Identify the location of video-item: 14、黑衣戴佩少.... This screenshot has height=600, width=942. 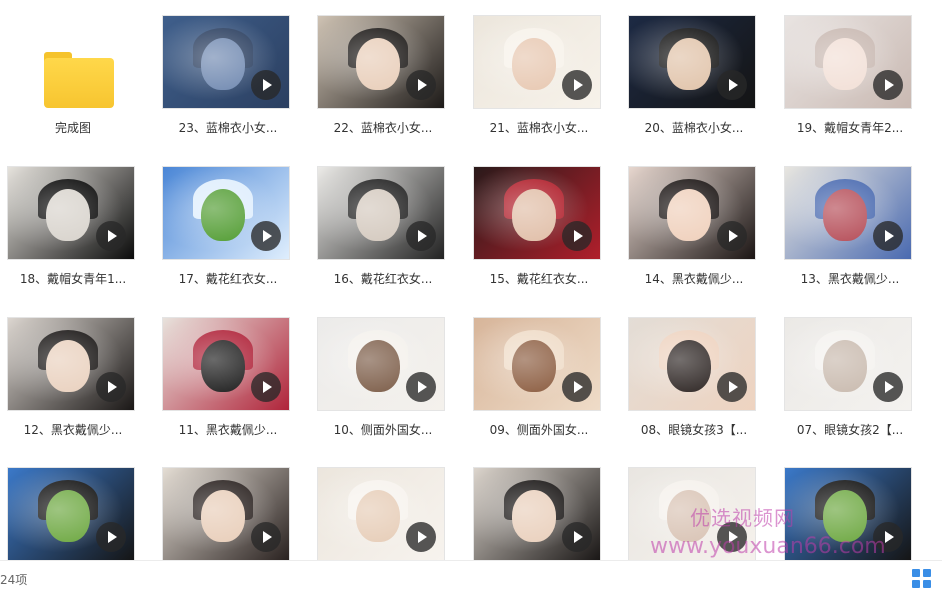
(706, 242).